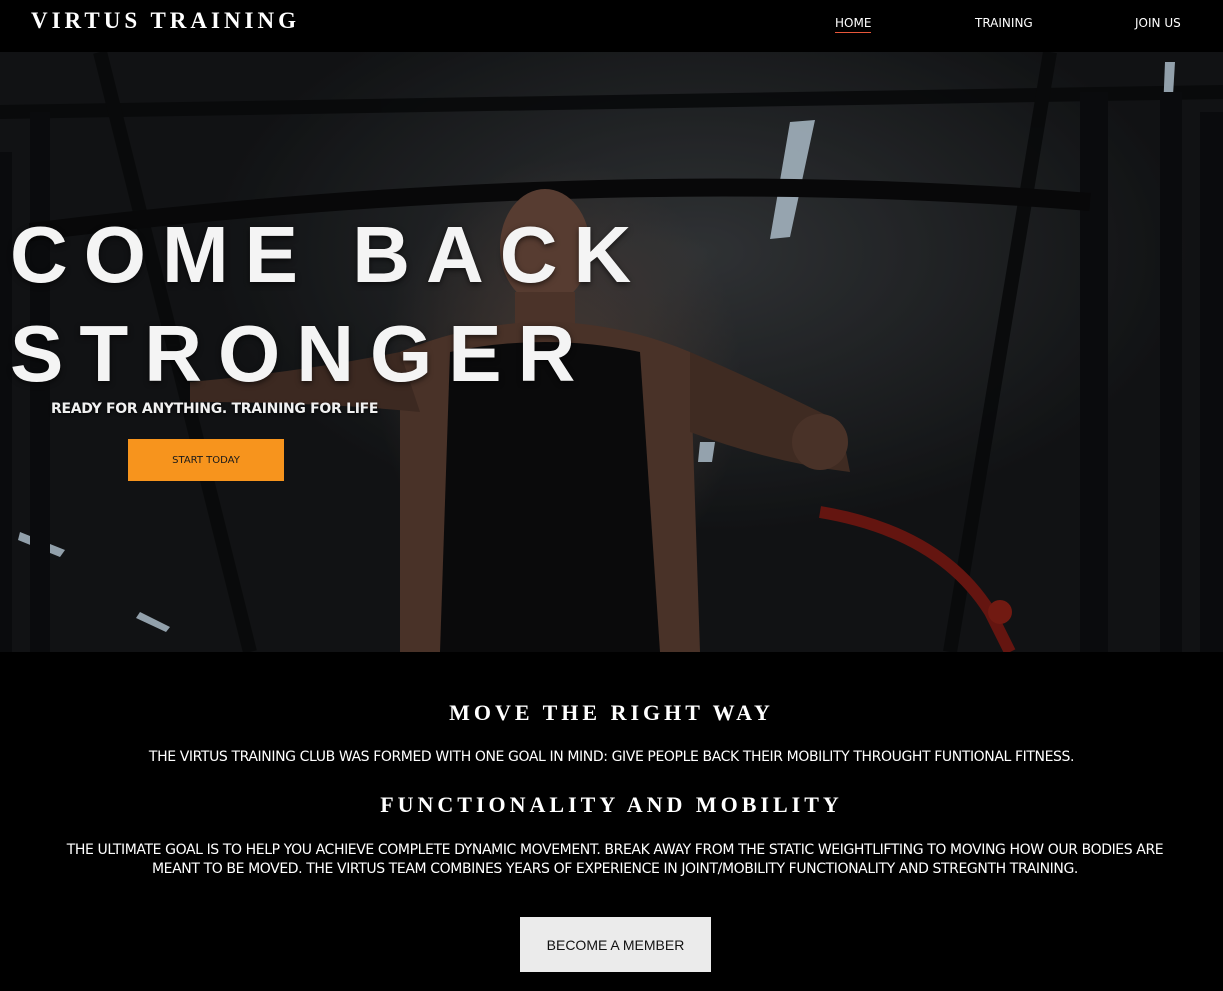 The image size is (1223, 991). What do you see at coordinates (611, 712) in the screenshot?
I see `heading-move-right-way: MOVE THE RIGHT WAY` at bounding box center [611, 712].